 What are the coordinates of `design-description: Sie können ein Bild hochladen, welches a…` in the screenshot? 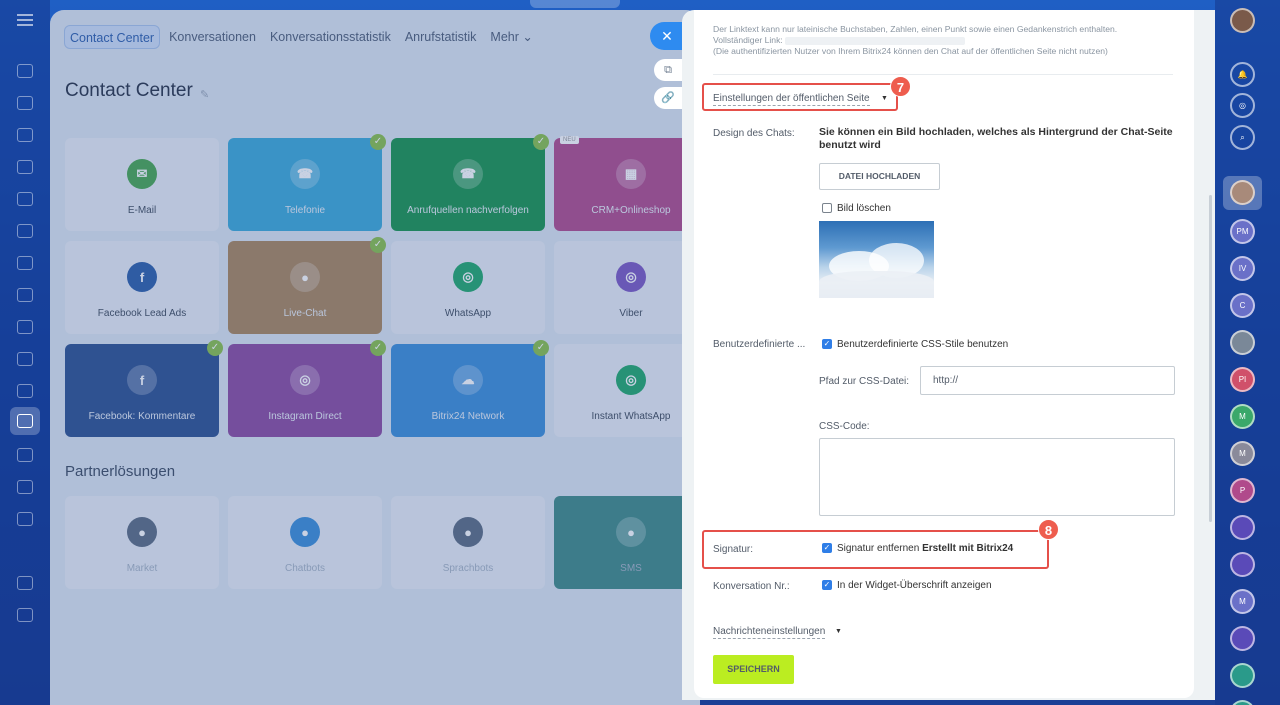 It's located at (996, 138).